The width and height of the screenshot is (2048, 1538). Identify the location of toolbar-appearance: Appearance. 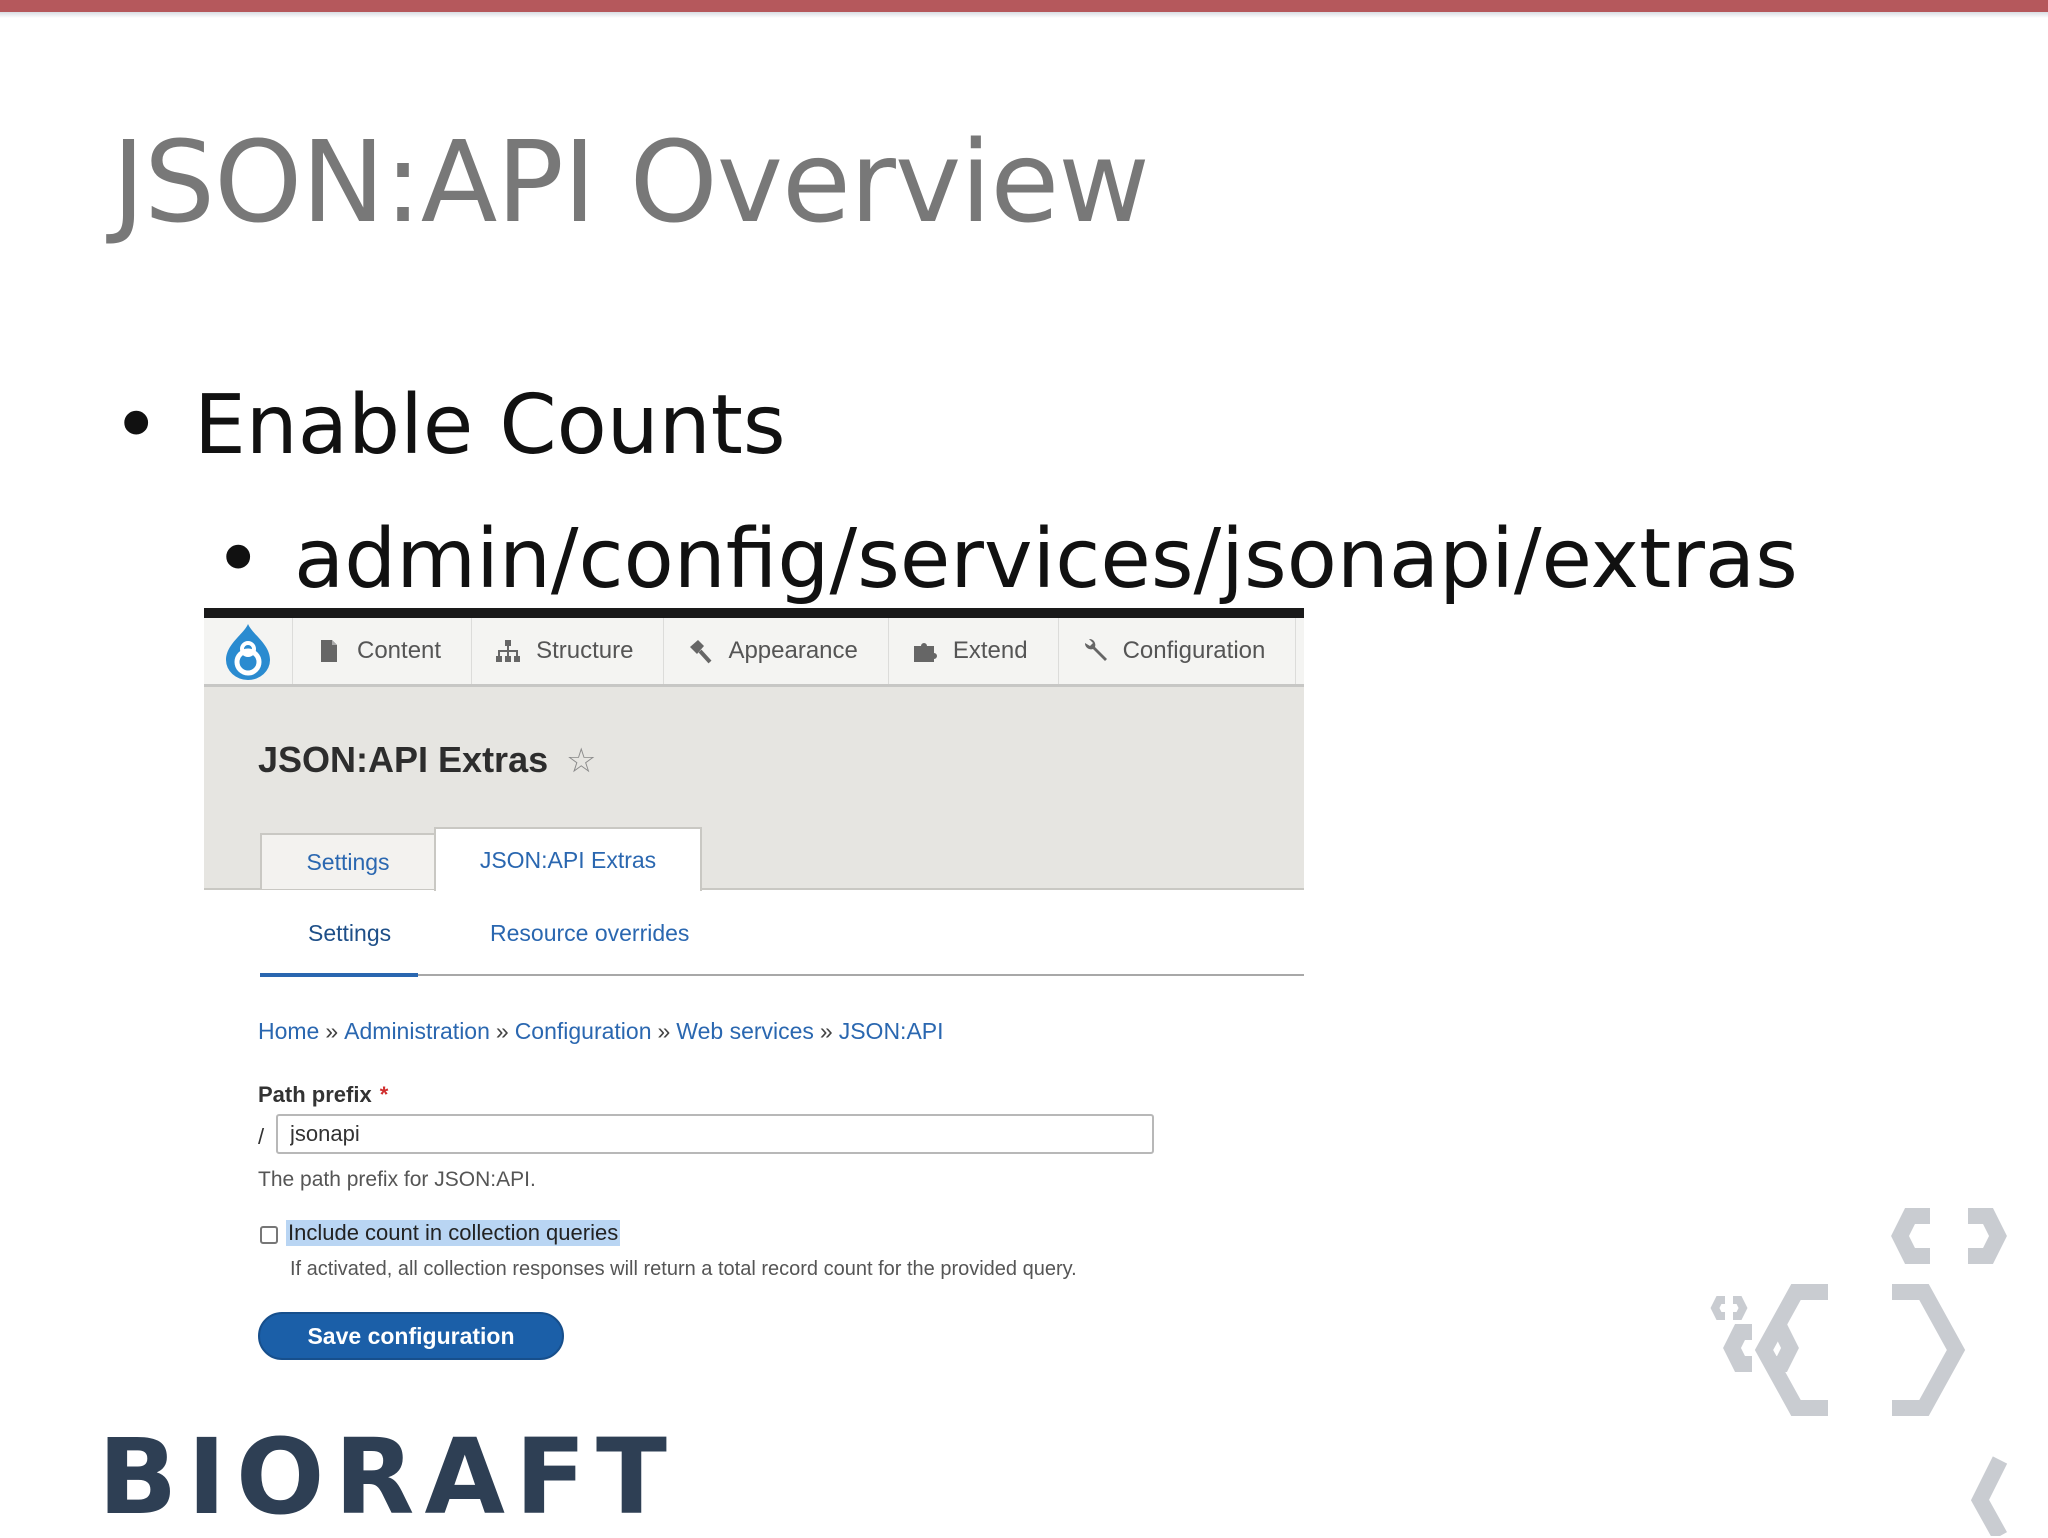
(776, 651).